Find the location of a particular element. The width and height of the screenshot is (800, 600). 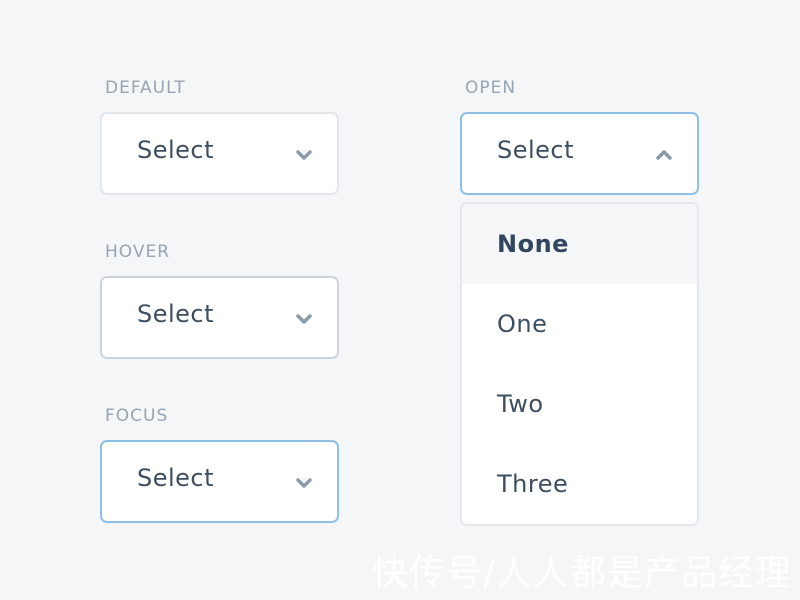

menu-item-none: None is located at coordinates (579, 244).